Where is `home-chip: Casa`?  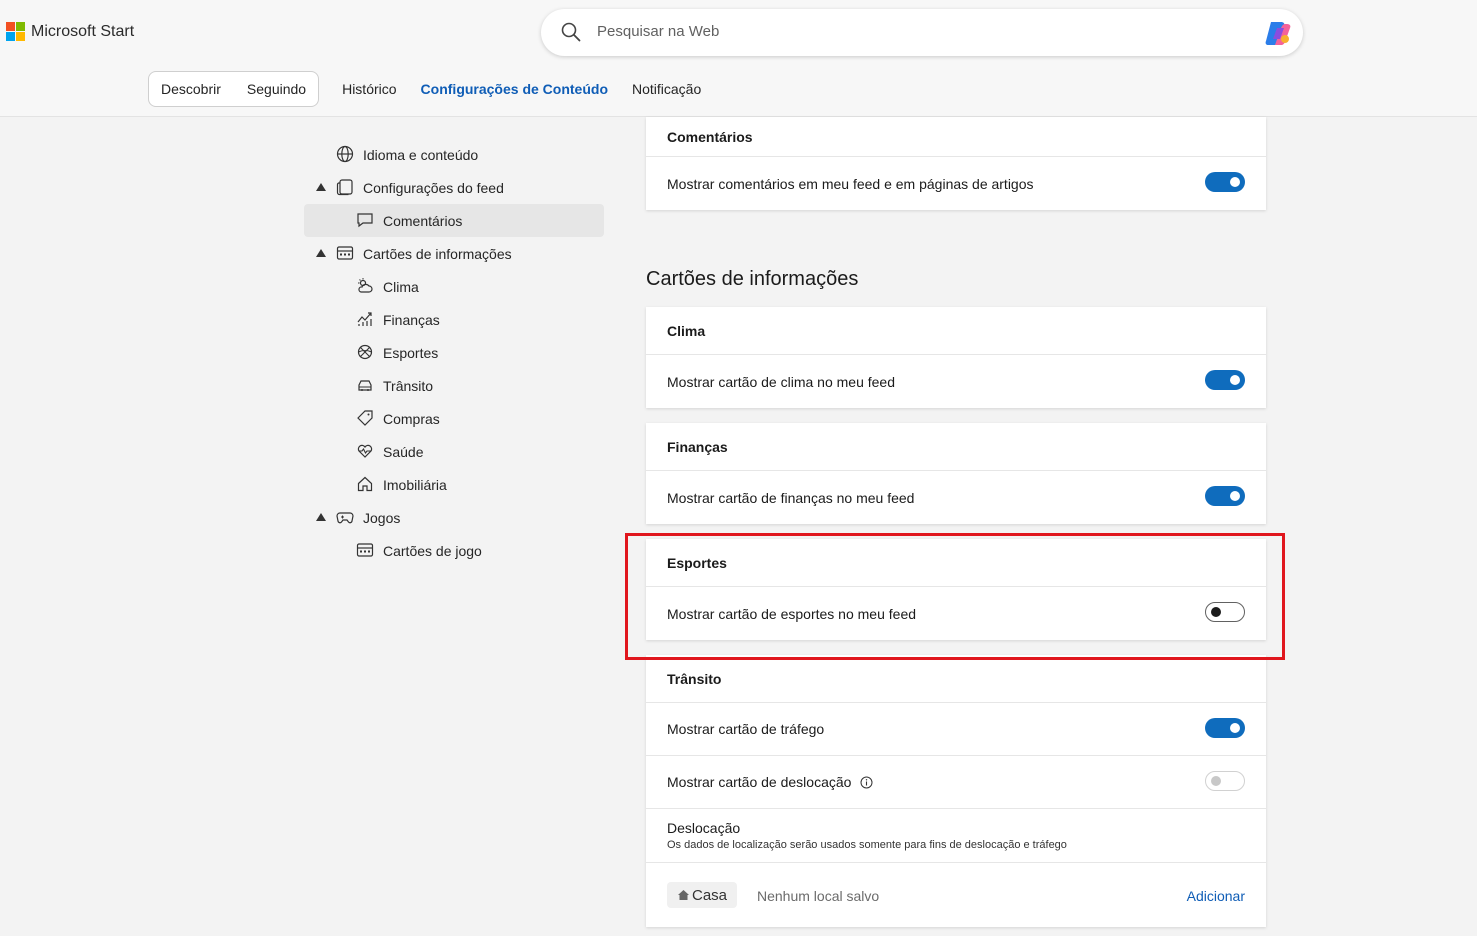
home-chip: Casa is located at coordinates (702, 895).